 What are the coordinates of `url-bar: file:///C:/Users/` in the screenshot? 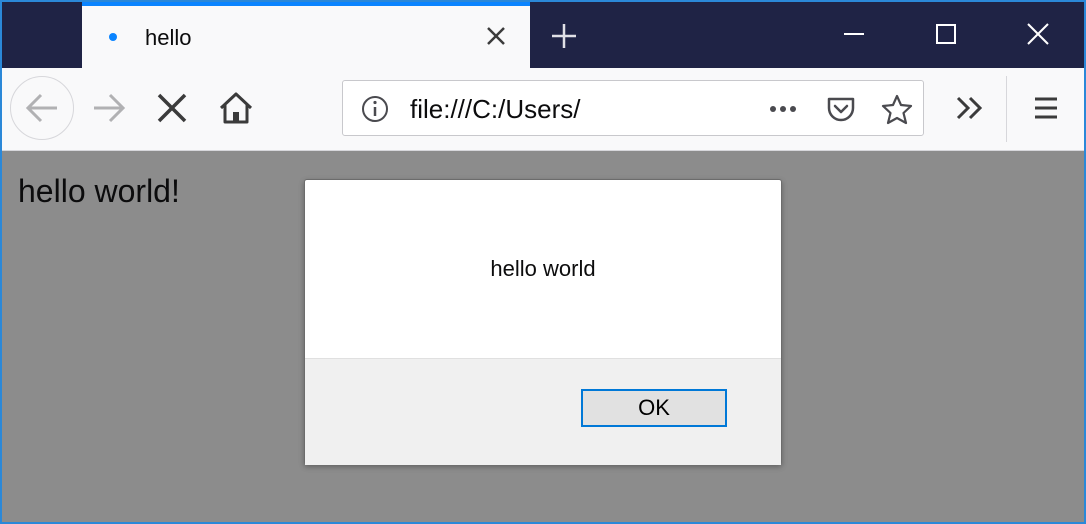 It's located at (633, 108).